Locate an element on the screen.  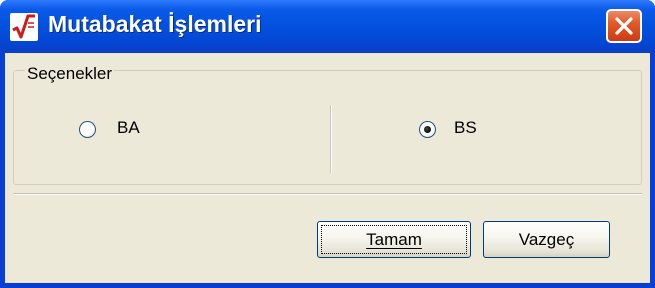
radio-bs-button is located at coordinates (427, 129).